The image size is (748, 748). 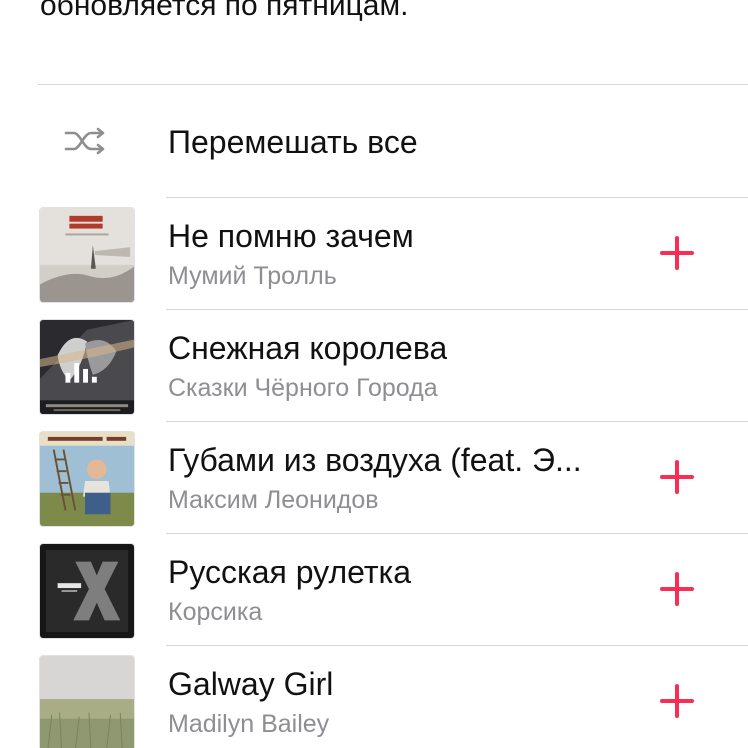 What do you see at coordinates (291, 236) in the screenshot?
I see `track-title: Не помню зачем` at bounding box center [291, 236].